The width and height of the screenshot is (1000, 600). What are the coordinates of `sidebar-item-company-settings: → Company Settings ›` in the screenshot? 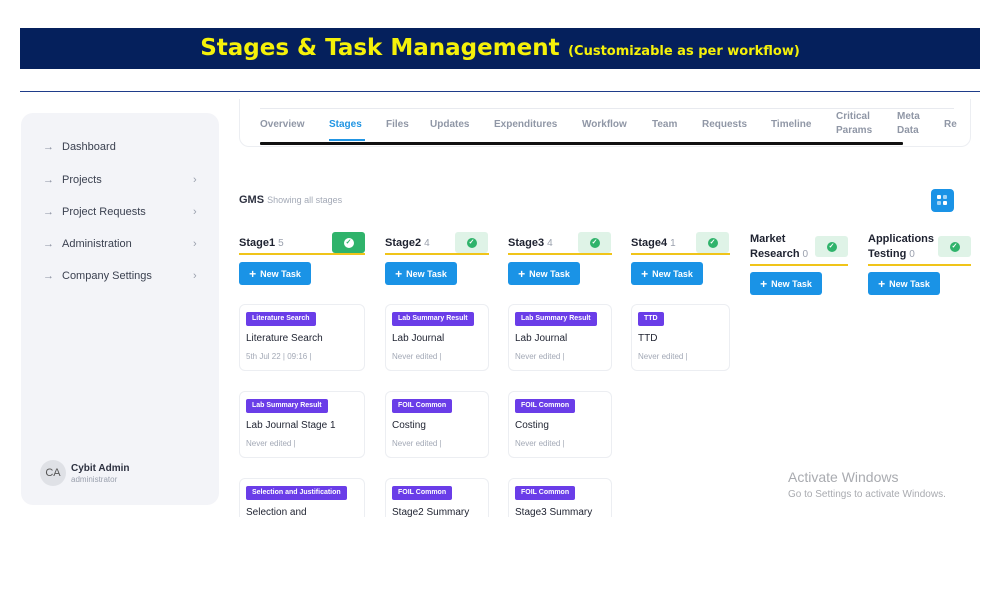 It's located at (120, 276).